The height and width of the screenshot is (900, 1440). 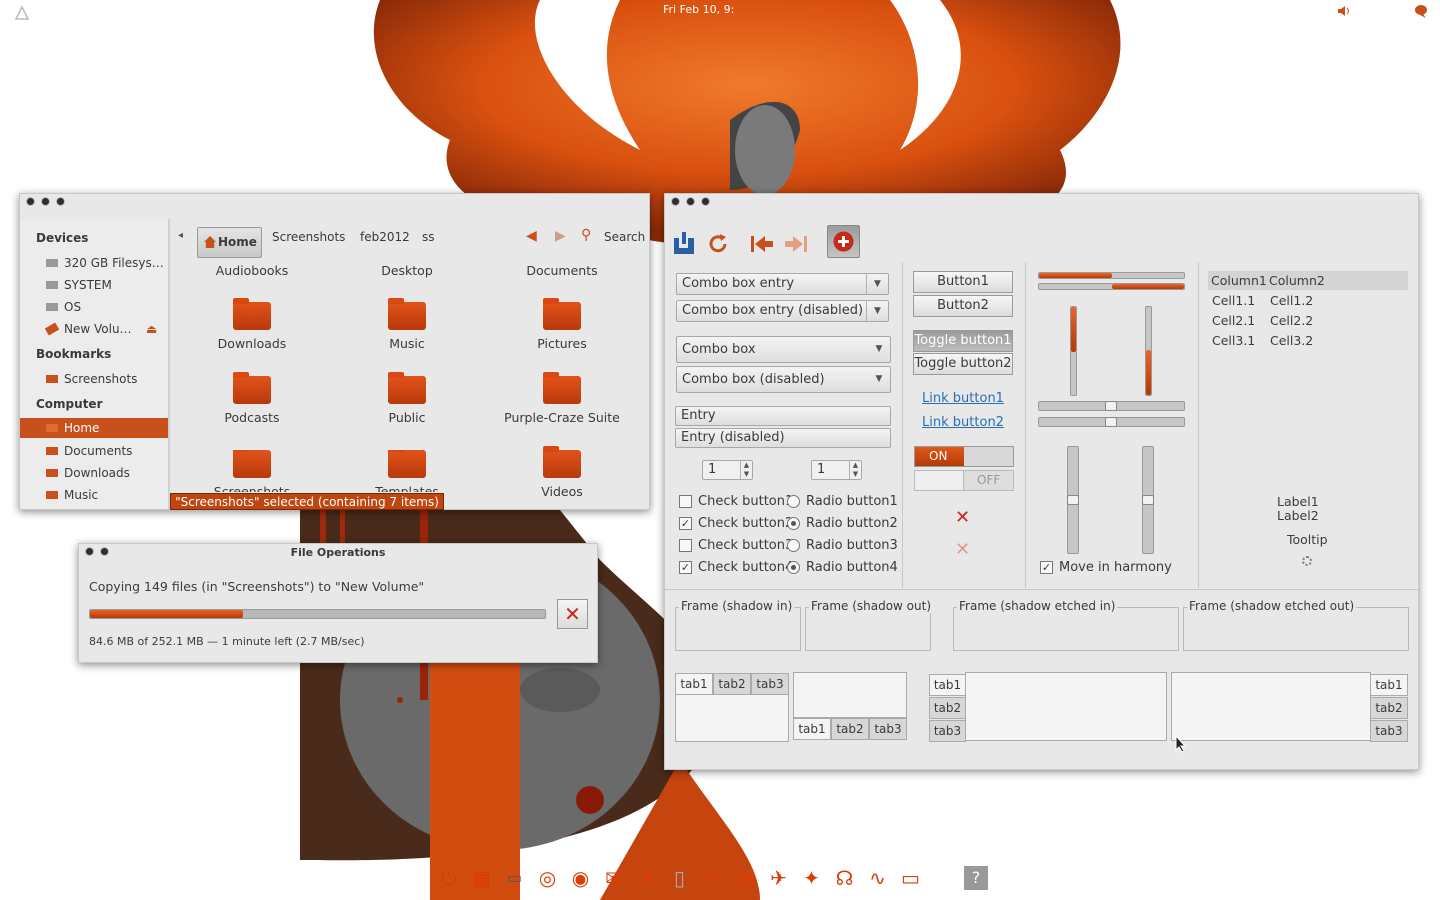 I want to click on combo-box-entry: Combo box entry ▼, so click(x=782, y=284).